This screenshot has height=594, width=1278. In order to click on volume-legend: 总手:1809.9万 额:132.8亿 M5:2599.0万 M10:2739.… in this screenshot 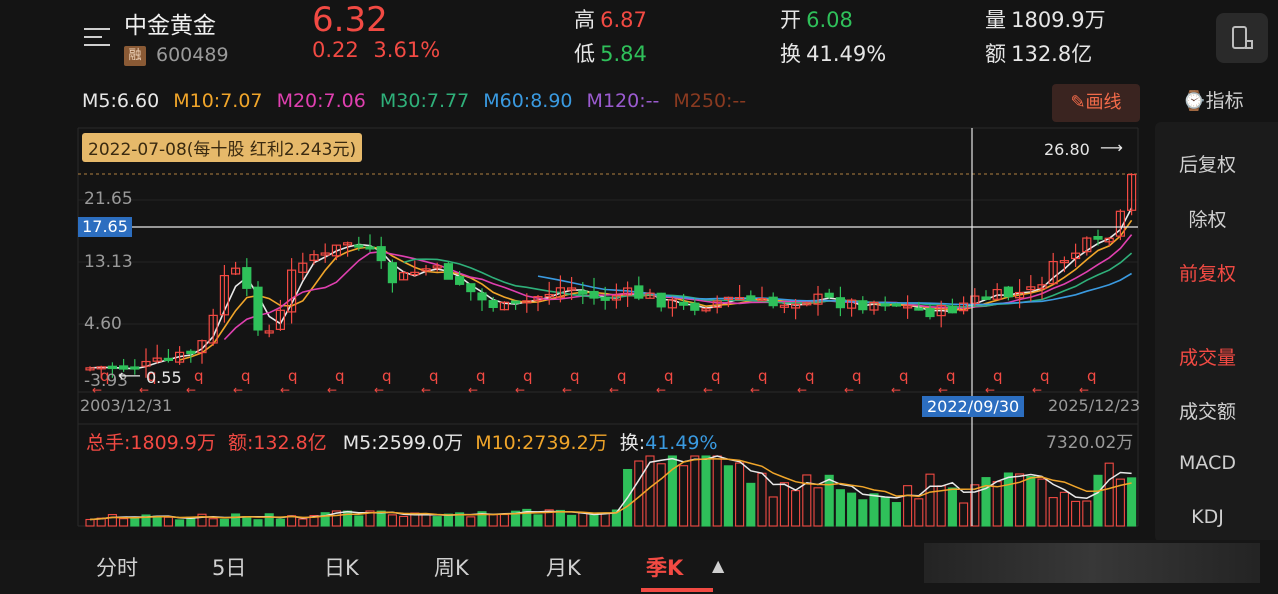, I will do `click(402, 441)`.